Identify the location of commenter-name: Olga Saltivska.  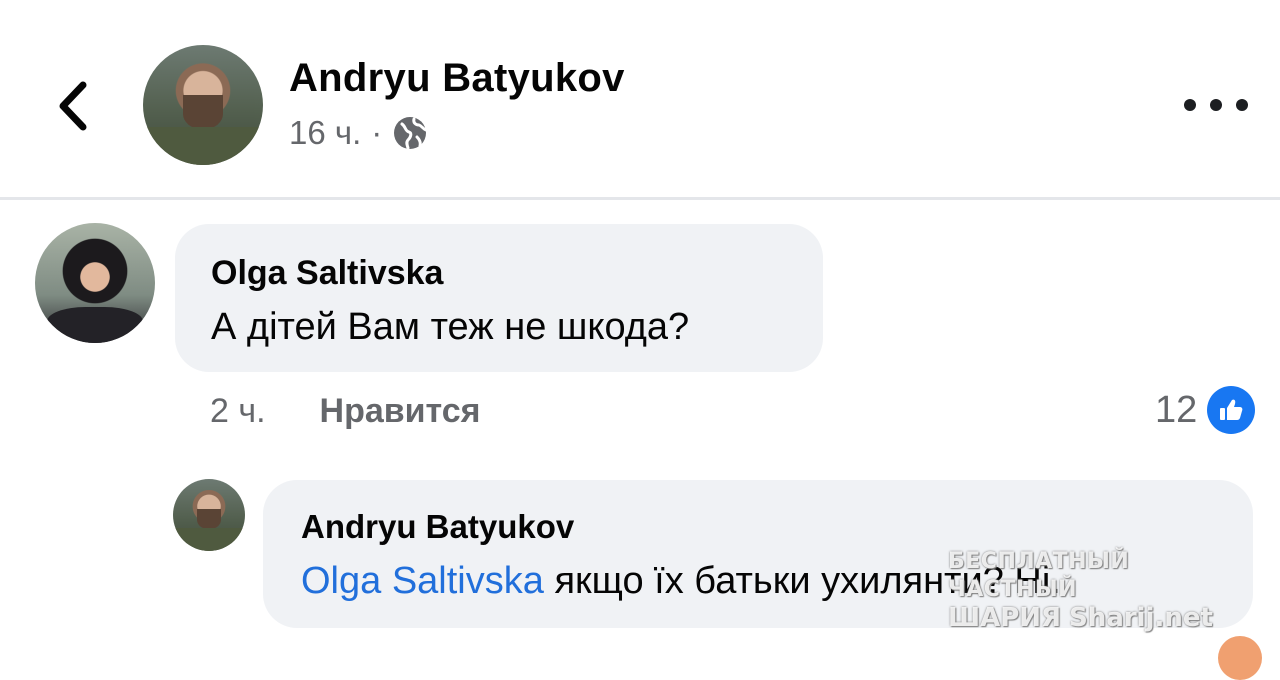
(327, 273).